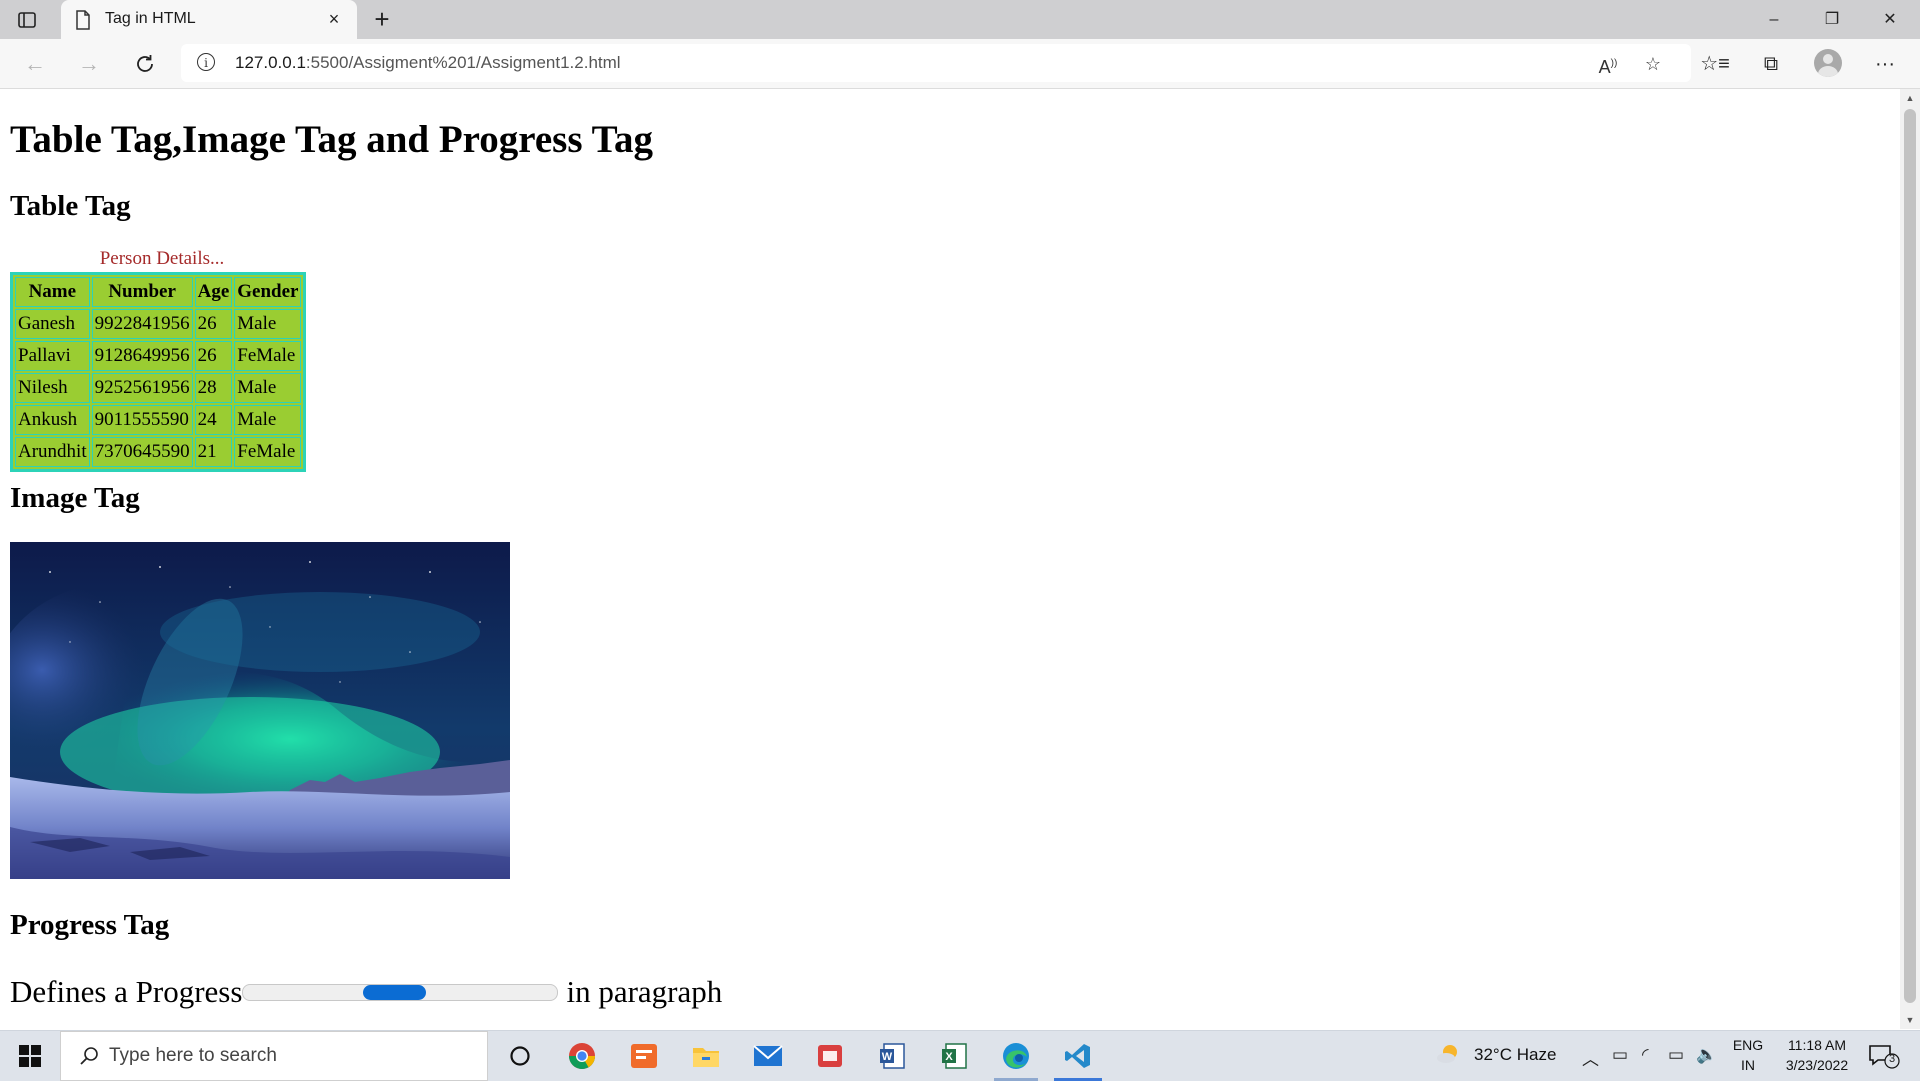  What do you see at coordinates (142, 292) in the screenshot?
I see `column-header-number: Number` at bounding box center [142, 292].